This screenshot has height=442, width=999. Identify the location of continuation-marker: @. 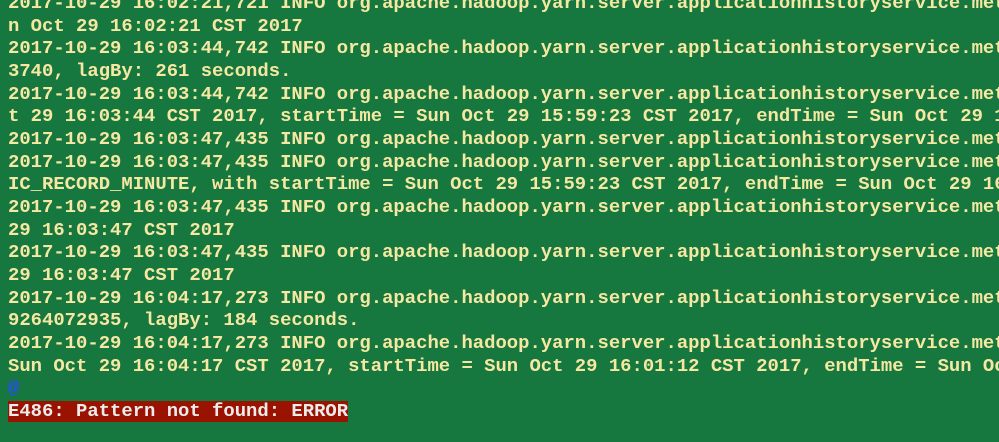
(14, 388).